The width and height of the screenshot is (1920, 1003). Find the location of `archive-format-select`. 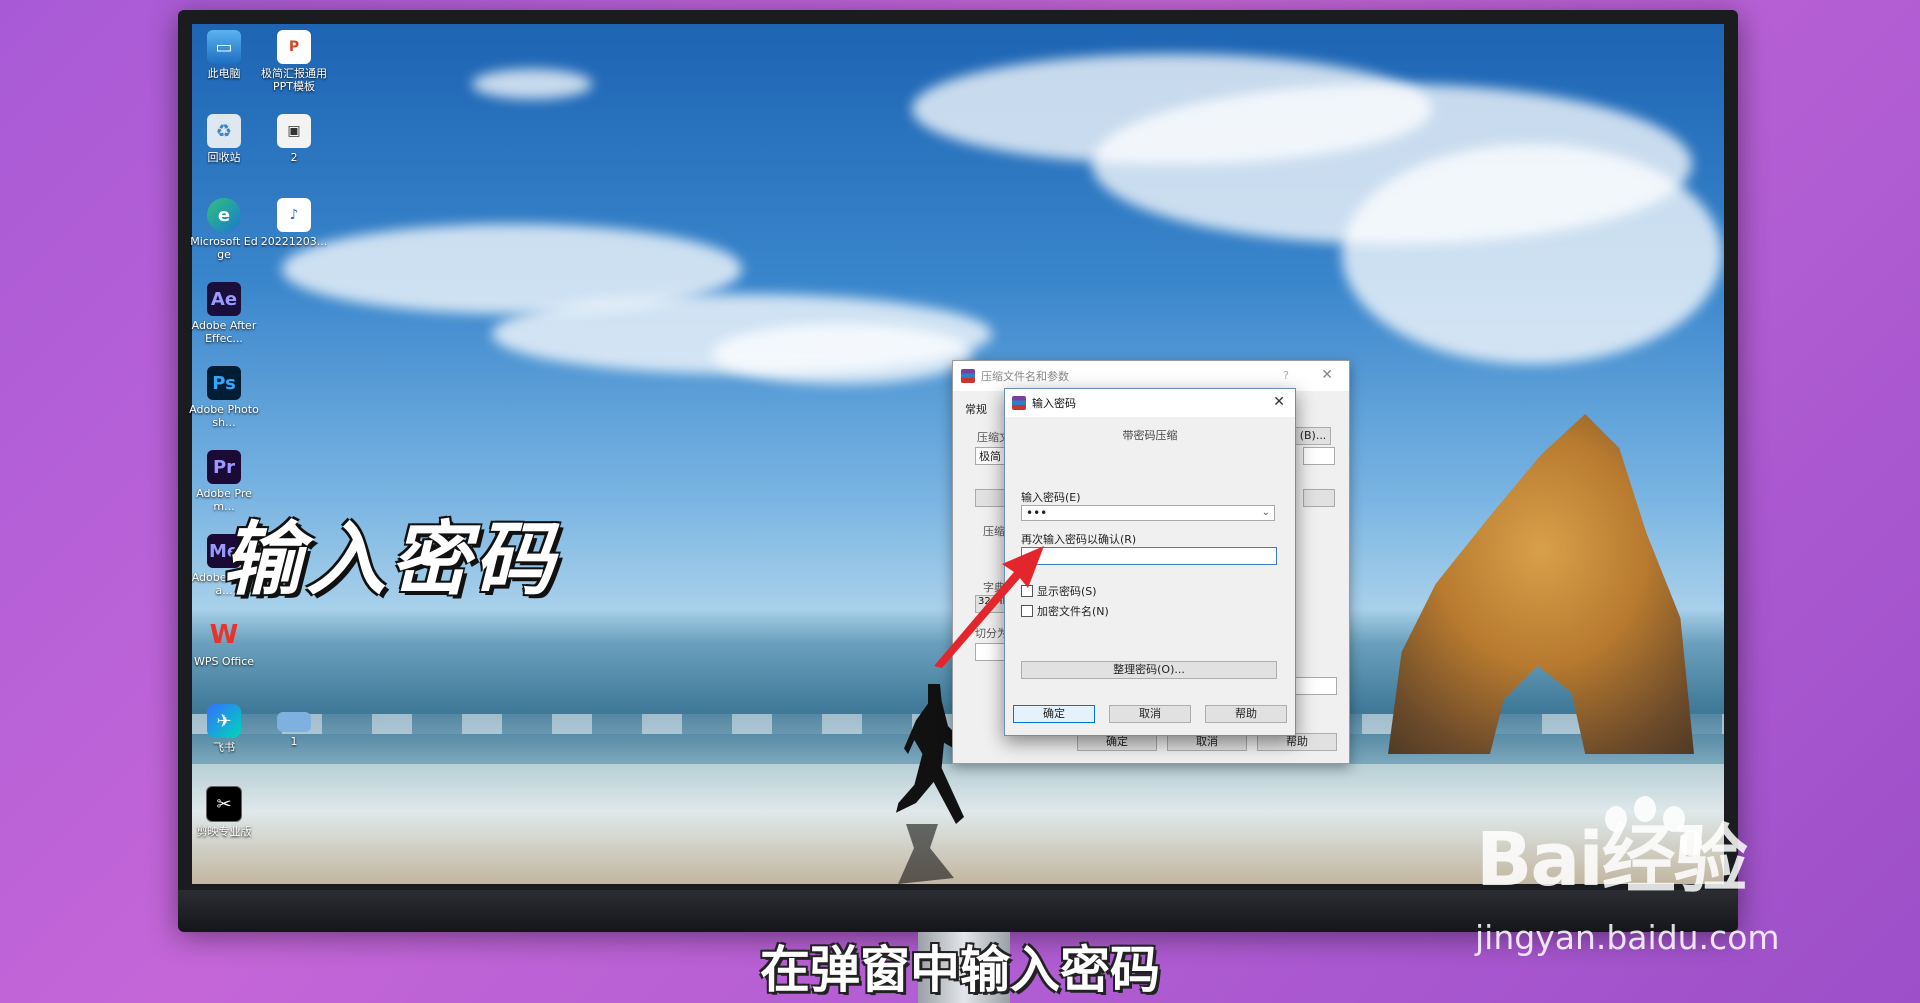

archive-format-select is located at coordinates (1319, 456).